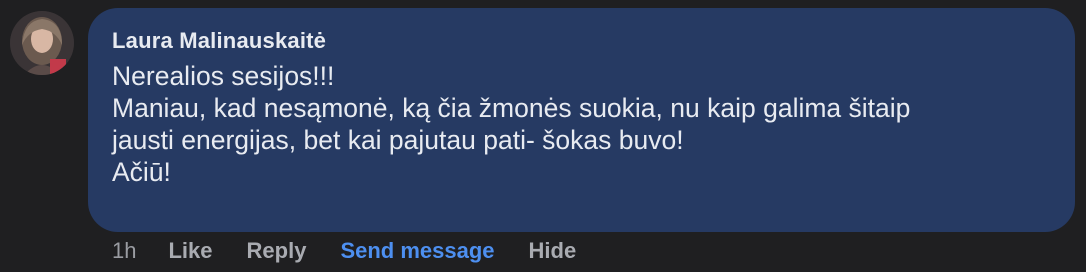 The height and width of the screenshot is (272, 1086). Describe the element at coordinates (223, 76) in the screenshot. I see `comment-text-line: Nerealios sesijos!!!` at that location.